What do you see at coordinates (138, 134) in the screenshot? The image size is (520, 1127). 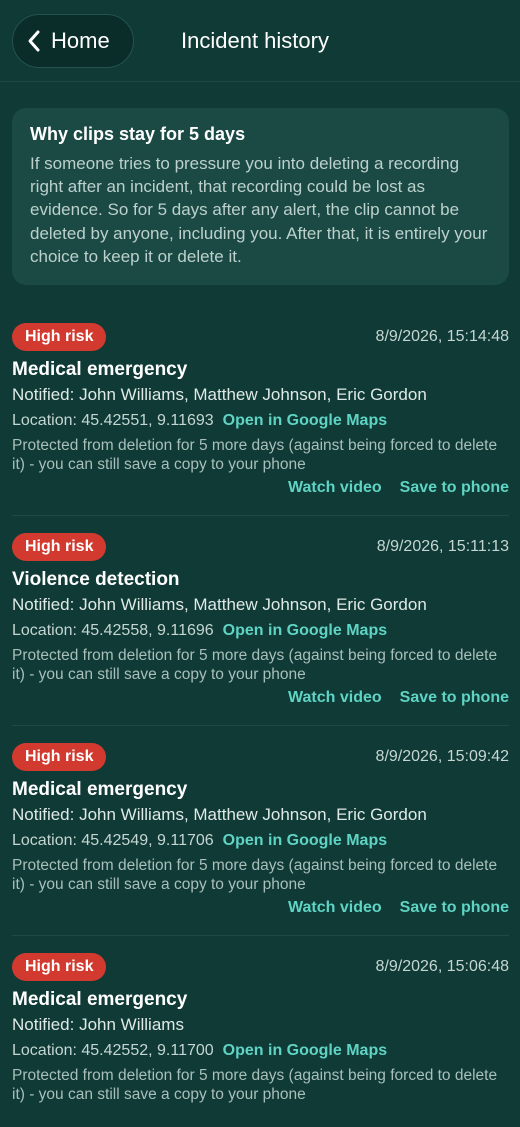 I see `info-title: Why clips stay for 5 days` at bounding box center [138, 134].